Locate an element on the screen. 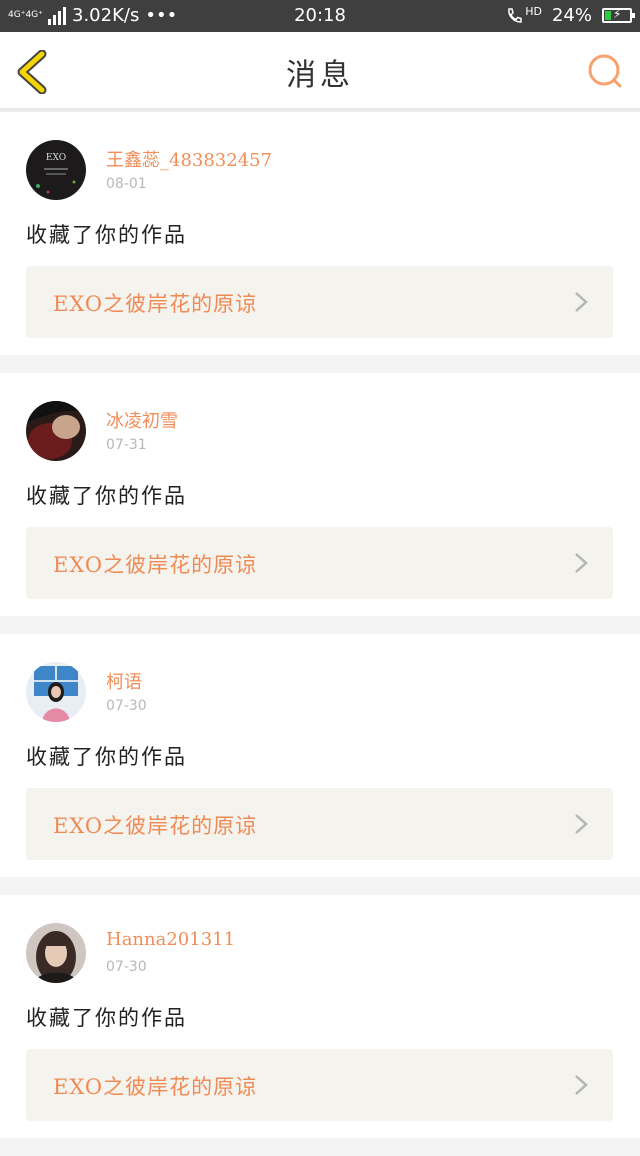 The image size is (640, 1156). page-title: 消息 is located at coordinates (320, 75).